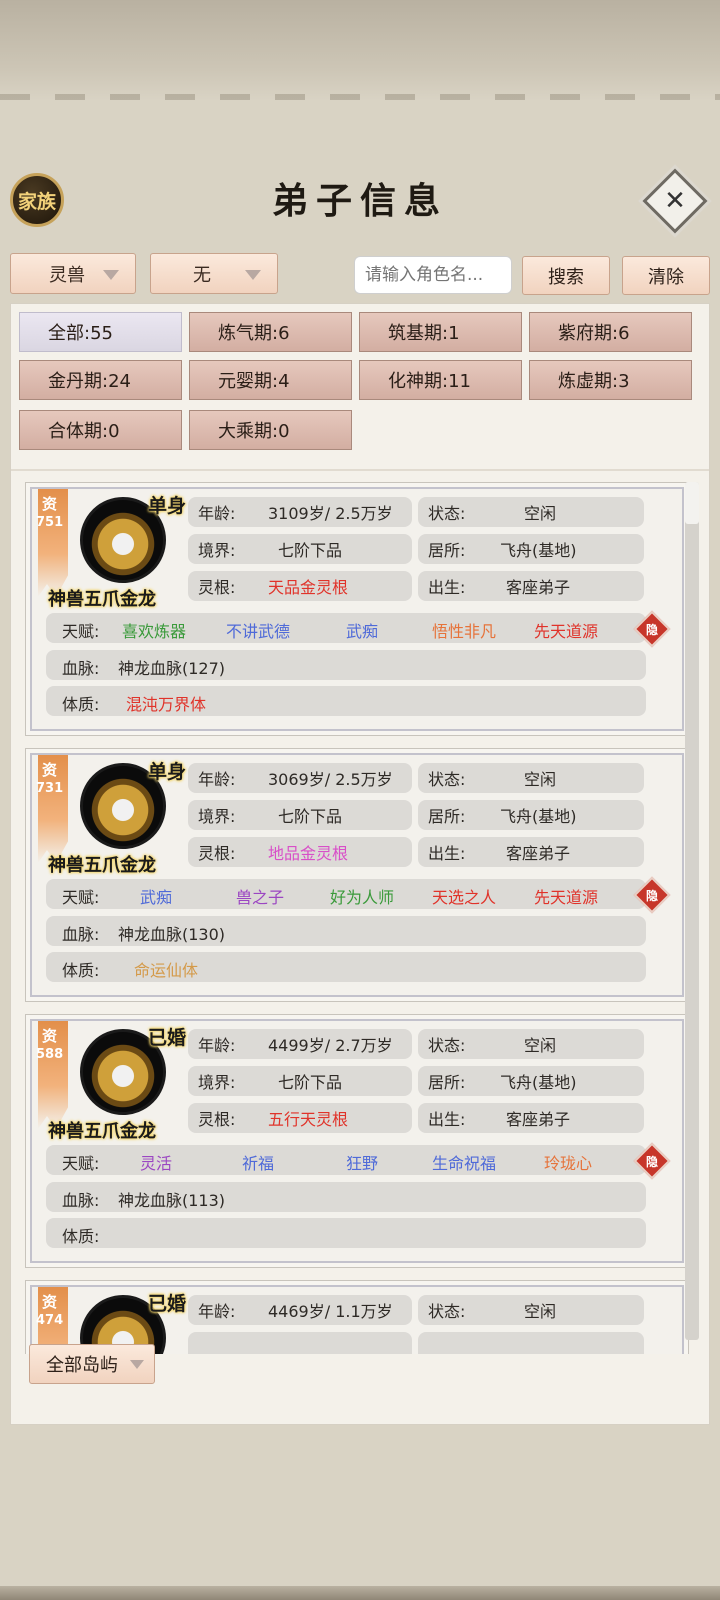 The width and height of the screenshot is (720, 1600). What do you see at coordinates (692, 911) in the screenshot?
I see `scrollbar` at bounding box center [692, 911].